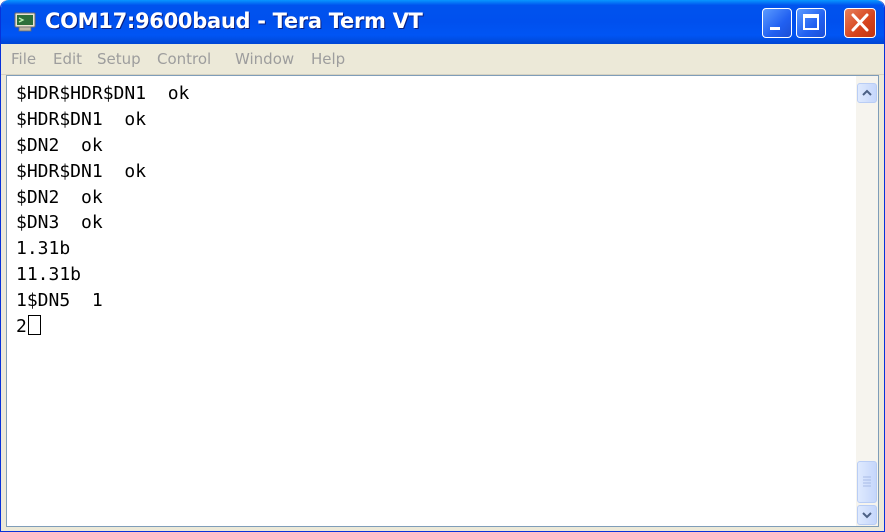  What do you see at coordinates (234, 21) in the screenshot?
I see `window-title: COM17:9600baud - Tera Term VT` at bounding box center [234, 21].